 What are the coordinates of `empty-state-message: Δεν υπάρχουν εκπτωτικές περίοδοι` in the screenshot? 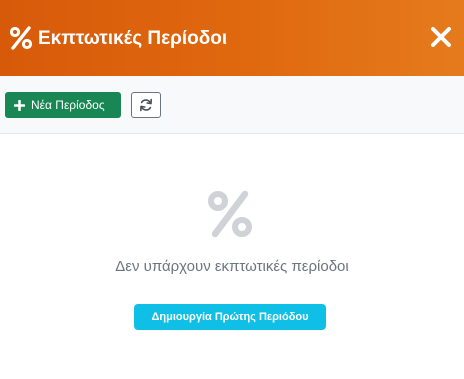 It's located at (232, 266).